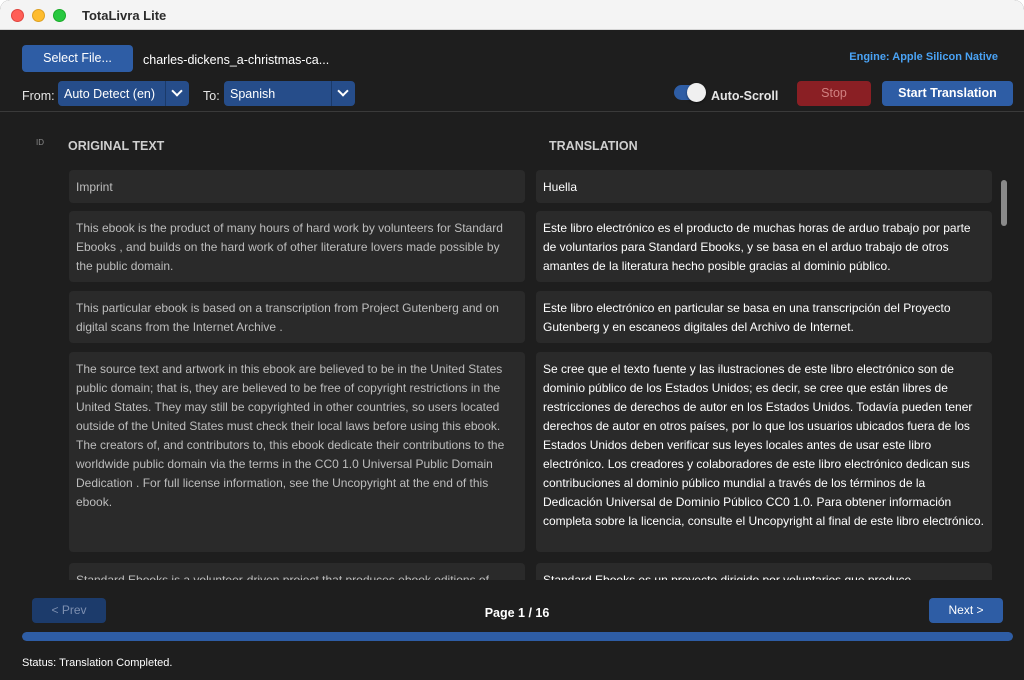 The height and width of the screenshot is (680, 1024). Describe the element at coordinates (696, 92) in the screenshot. I see `toggle-knob` at that location.